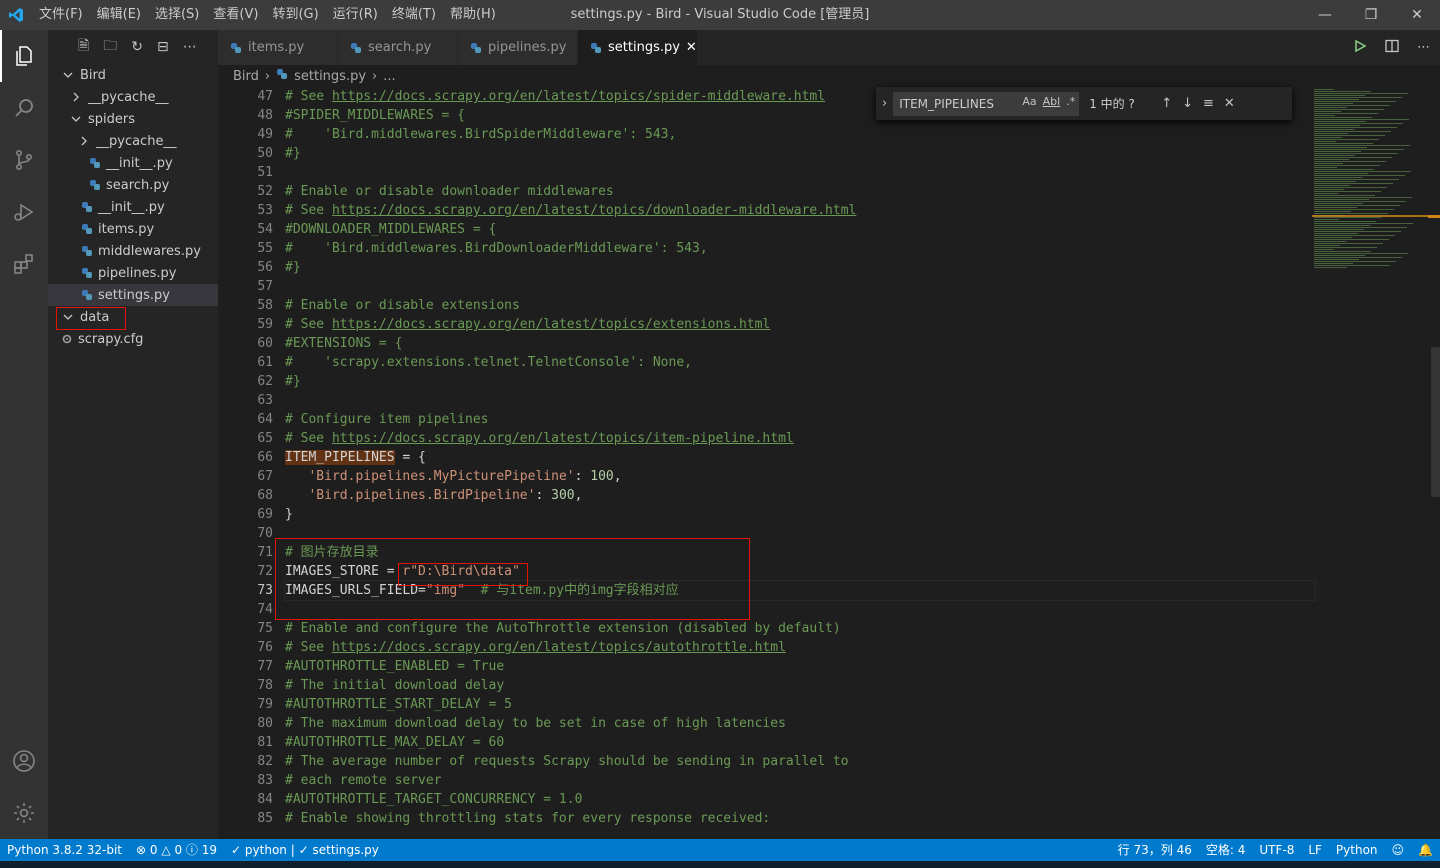 The image size is (1440, 868). I want to click on code-line: # The initial download delay, so click(800, 685).